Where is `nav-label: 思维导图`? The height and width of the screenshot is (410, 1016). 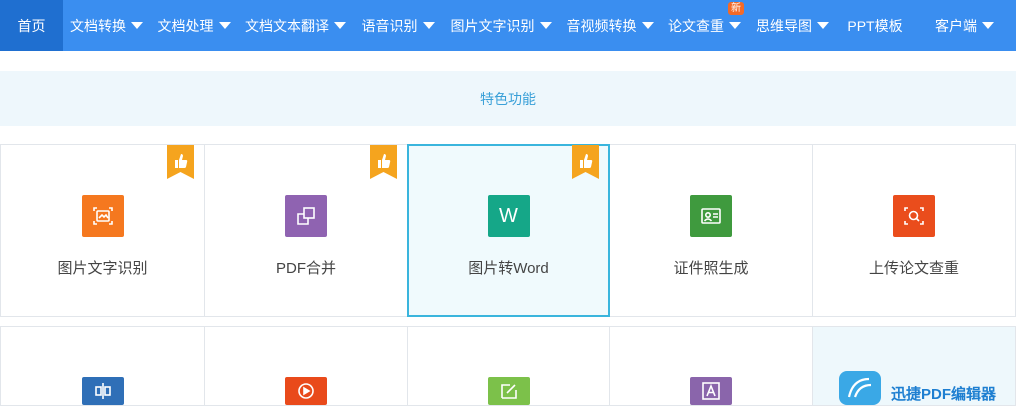 nav-label: 思维导图 is located at coordinates (784, 25).